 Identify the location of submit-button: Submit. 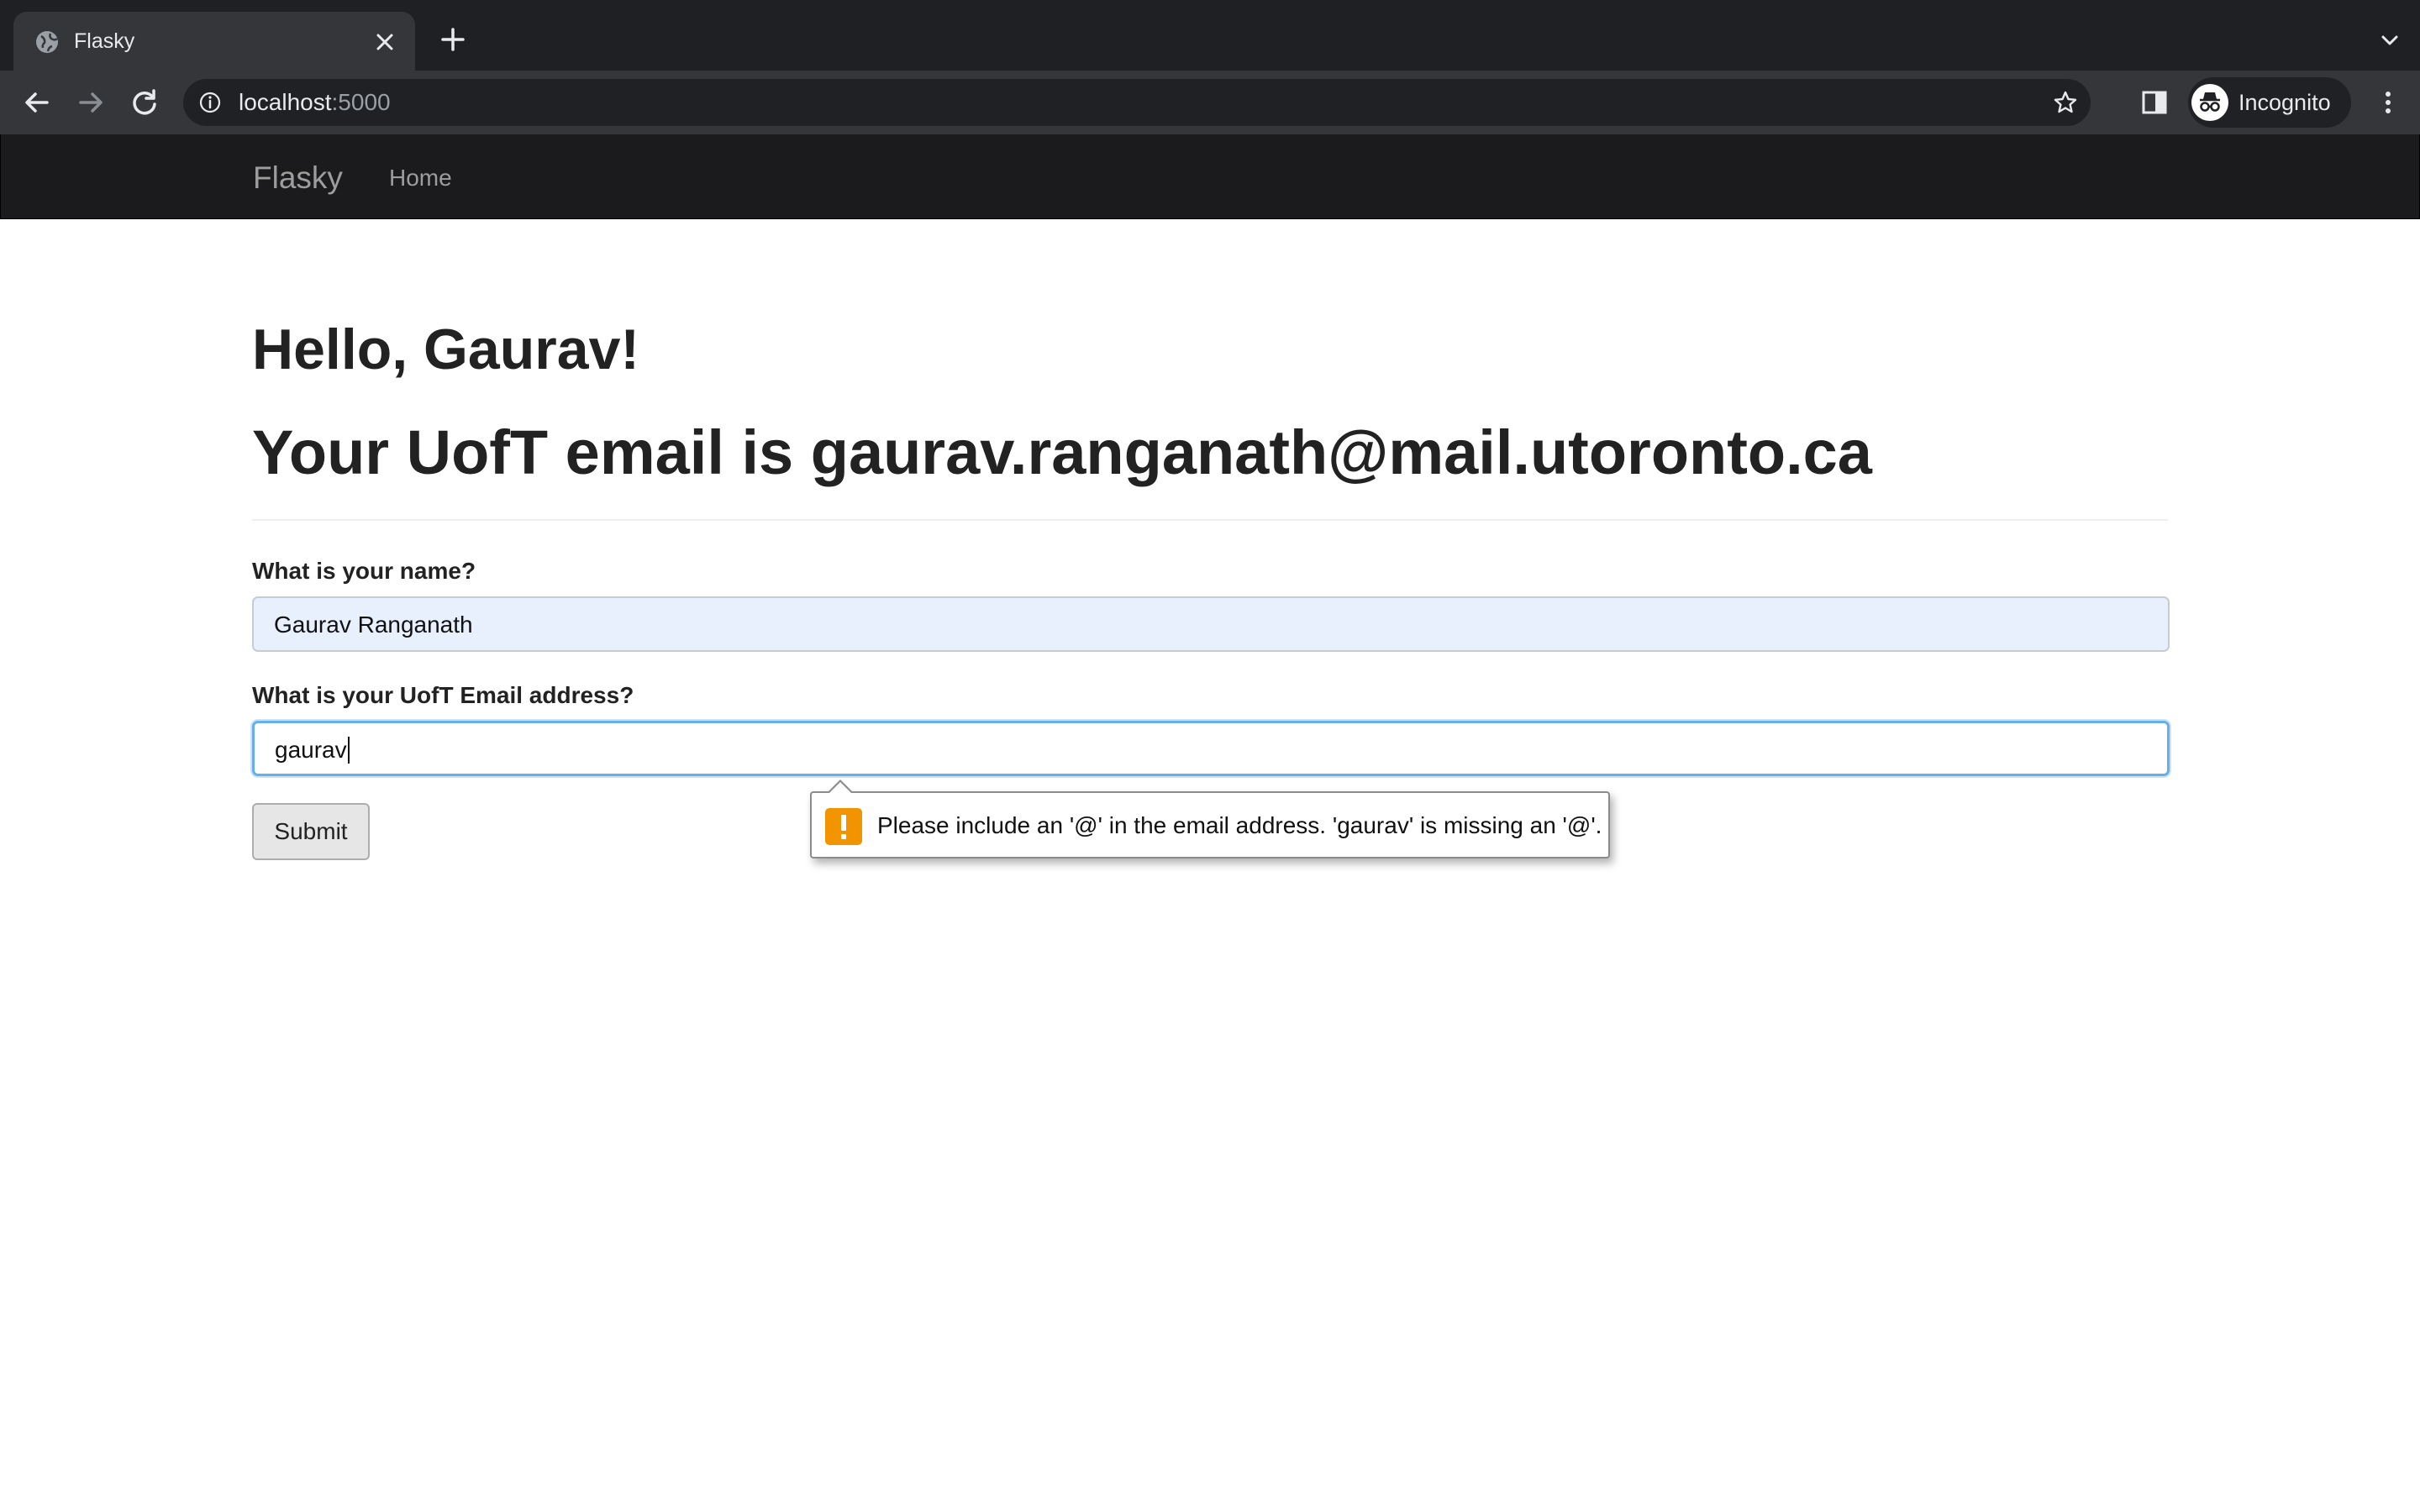
(311, 831).